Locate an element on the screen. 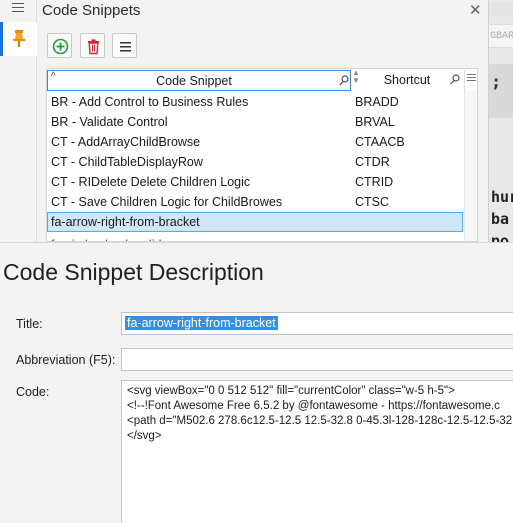 This screenshot has width=513, height=523. shortcut-cell: CTDR is located at coordinates (372, 162).